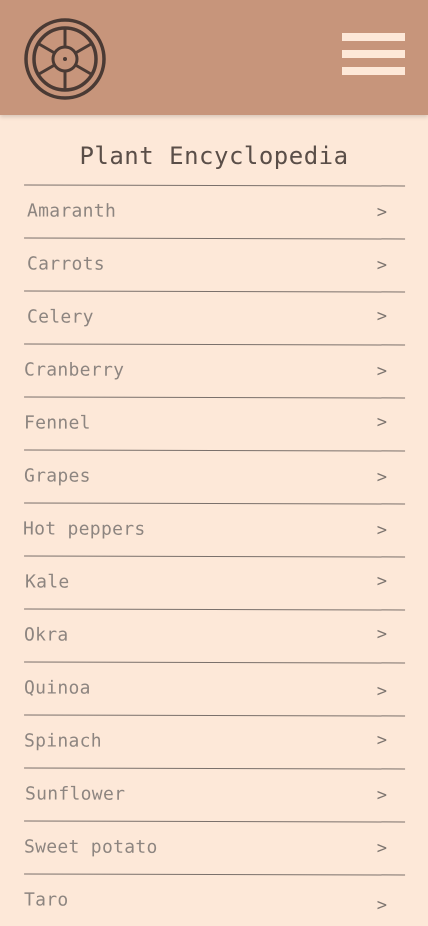 Image resolution: width=428 pixels, height=926 pixels. I want to click on plant-list-item: Spinach >, so click(214, 741).